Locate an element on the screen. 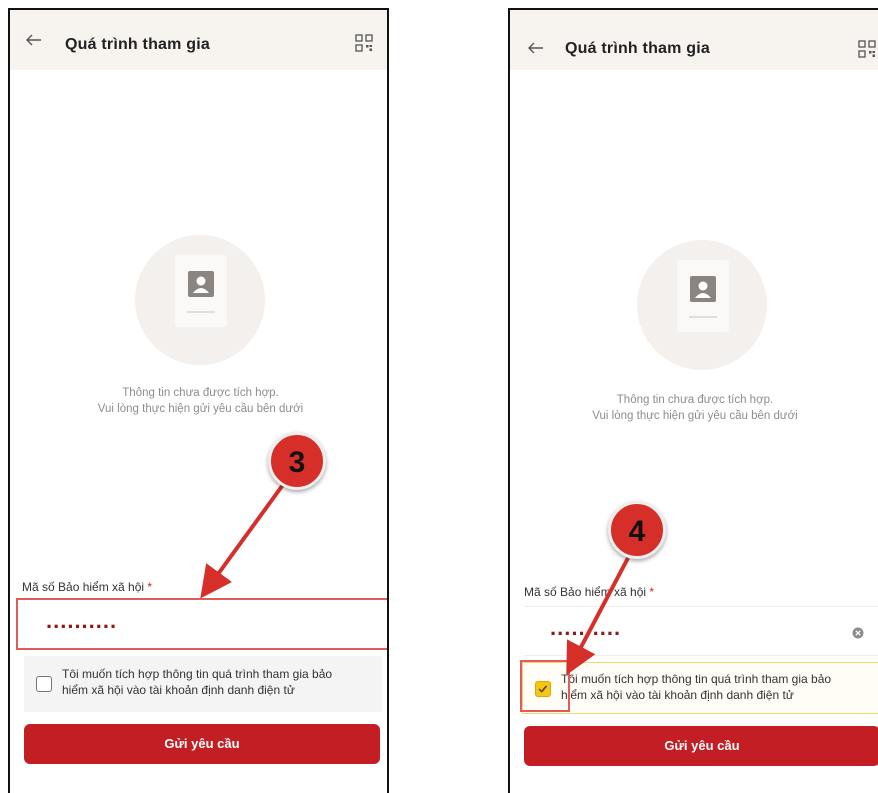 This screenshot has height=793, width=878. step-4-arrow is located at coordinates (598, 616).